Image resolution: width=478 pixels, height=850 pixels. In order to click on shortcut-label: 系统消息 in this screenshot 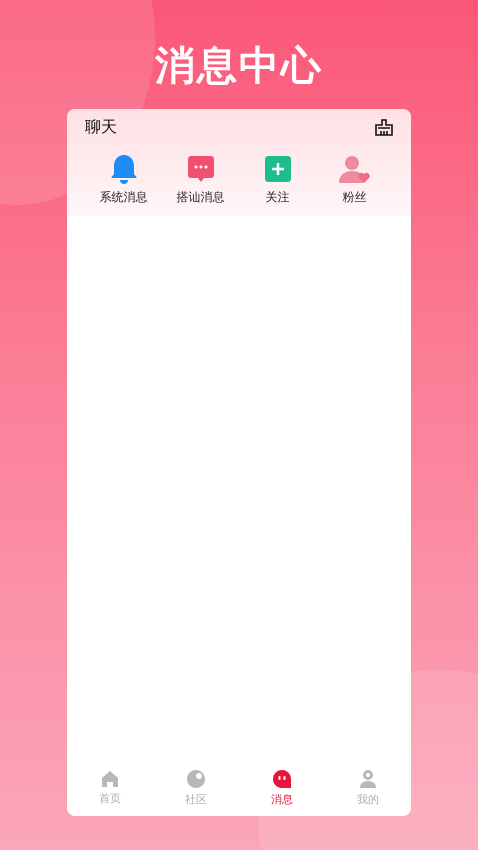, I will do `click(124, 197)`.